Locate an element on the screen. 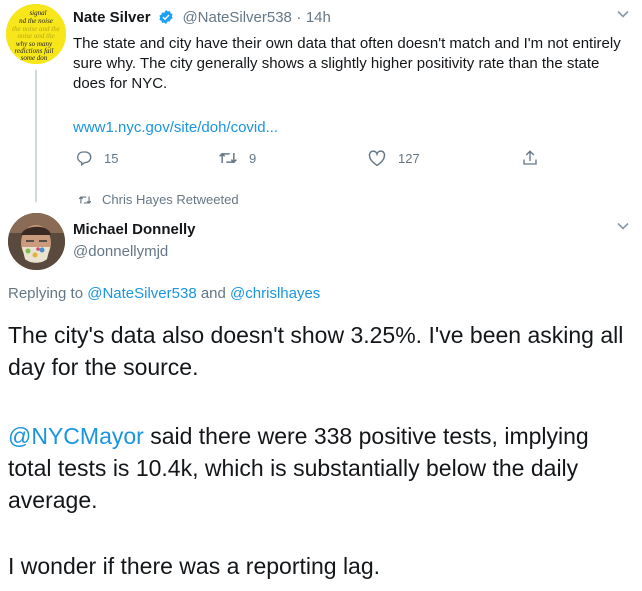 This screenshot has width=642, height=591. like-count: 127 is located at coordinates (409, 158).